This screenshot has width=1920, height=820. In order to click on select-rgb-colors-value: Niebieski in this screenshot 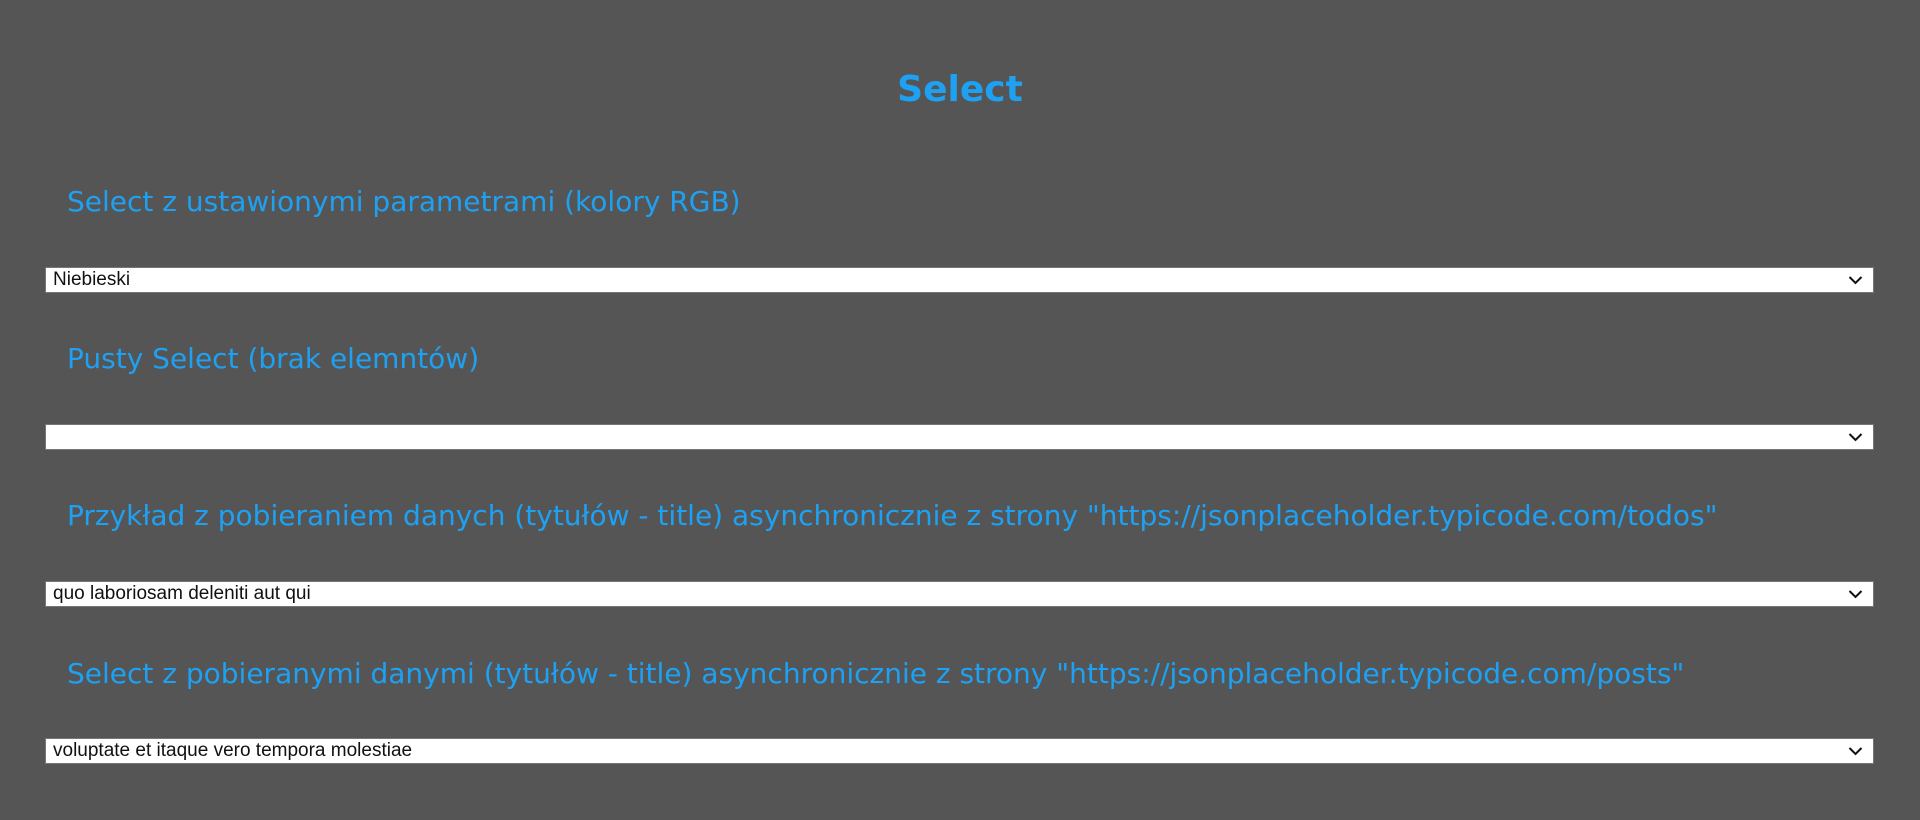, I will do `click(92, 279)`.